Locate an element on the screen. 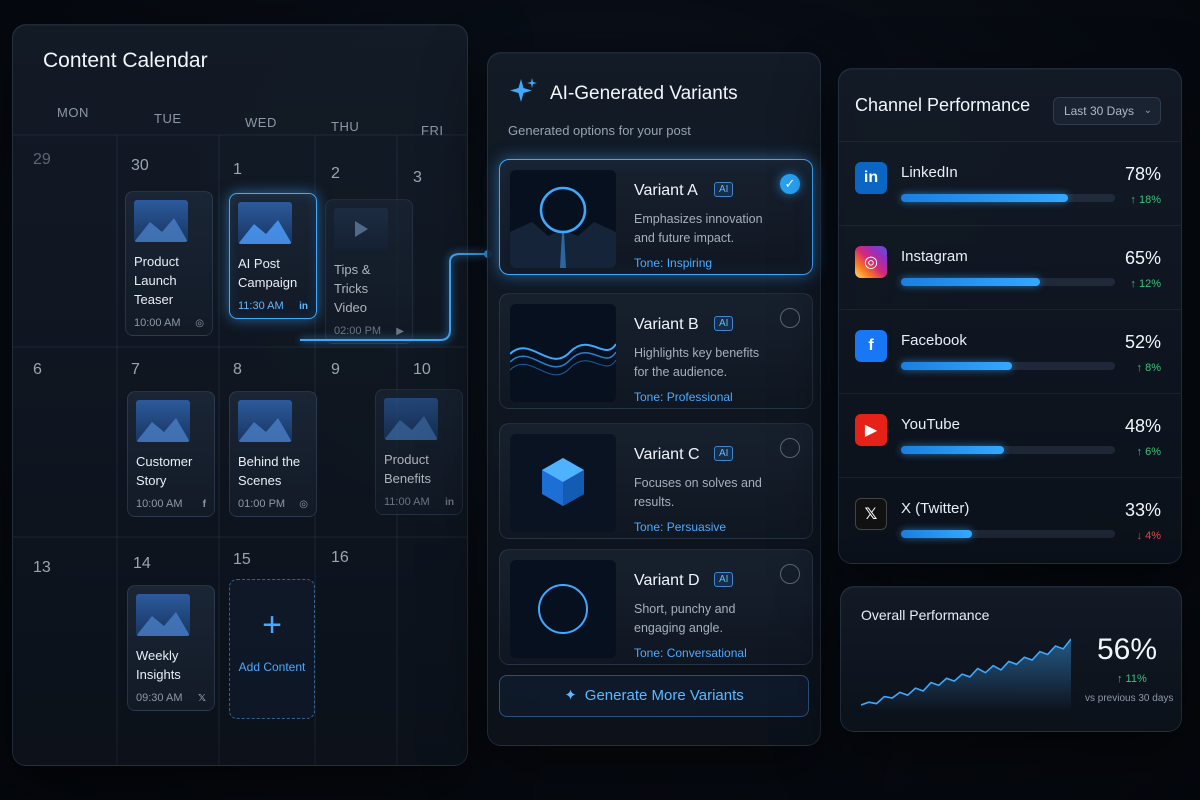 Image resolution: width=1200 pixels, height=800 pixels. dow-thu: THU is located at coordinates (345, 126).